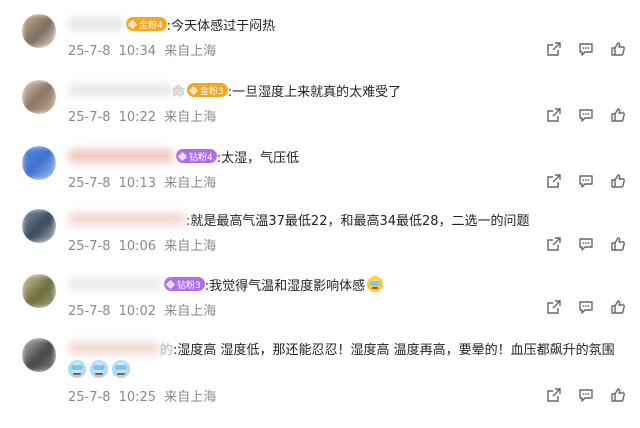  What do you see at coordinates (320, 38) in the screenshot?
I see `comment-item: 金粉4 :今天体感过于闷热 25-7-8 10:34 来自上海` at bounding box center [320, 38].